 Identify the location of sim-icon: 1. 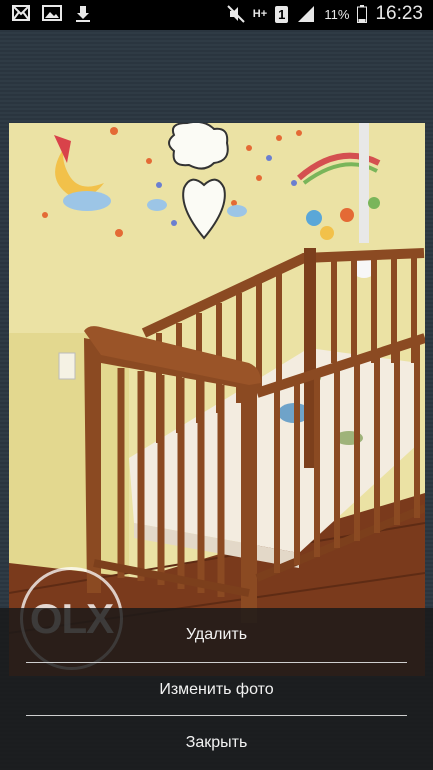
(282, 14).